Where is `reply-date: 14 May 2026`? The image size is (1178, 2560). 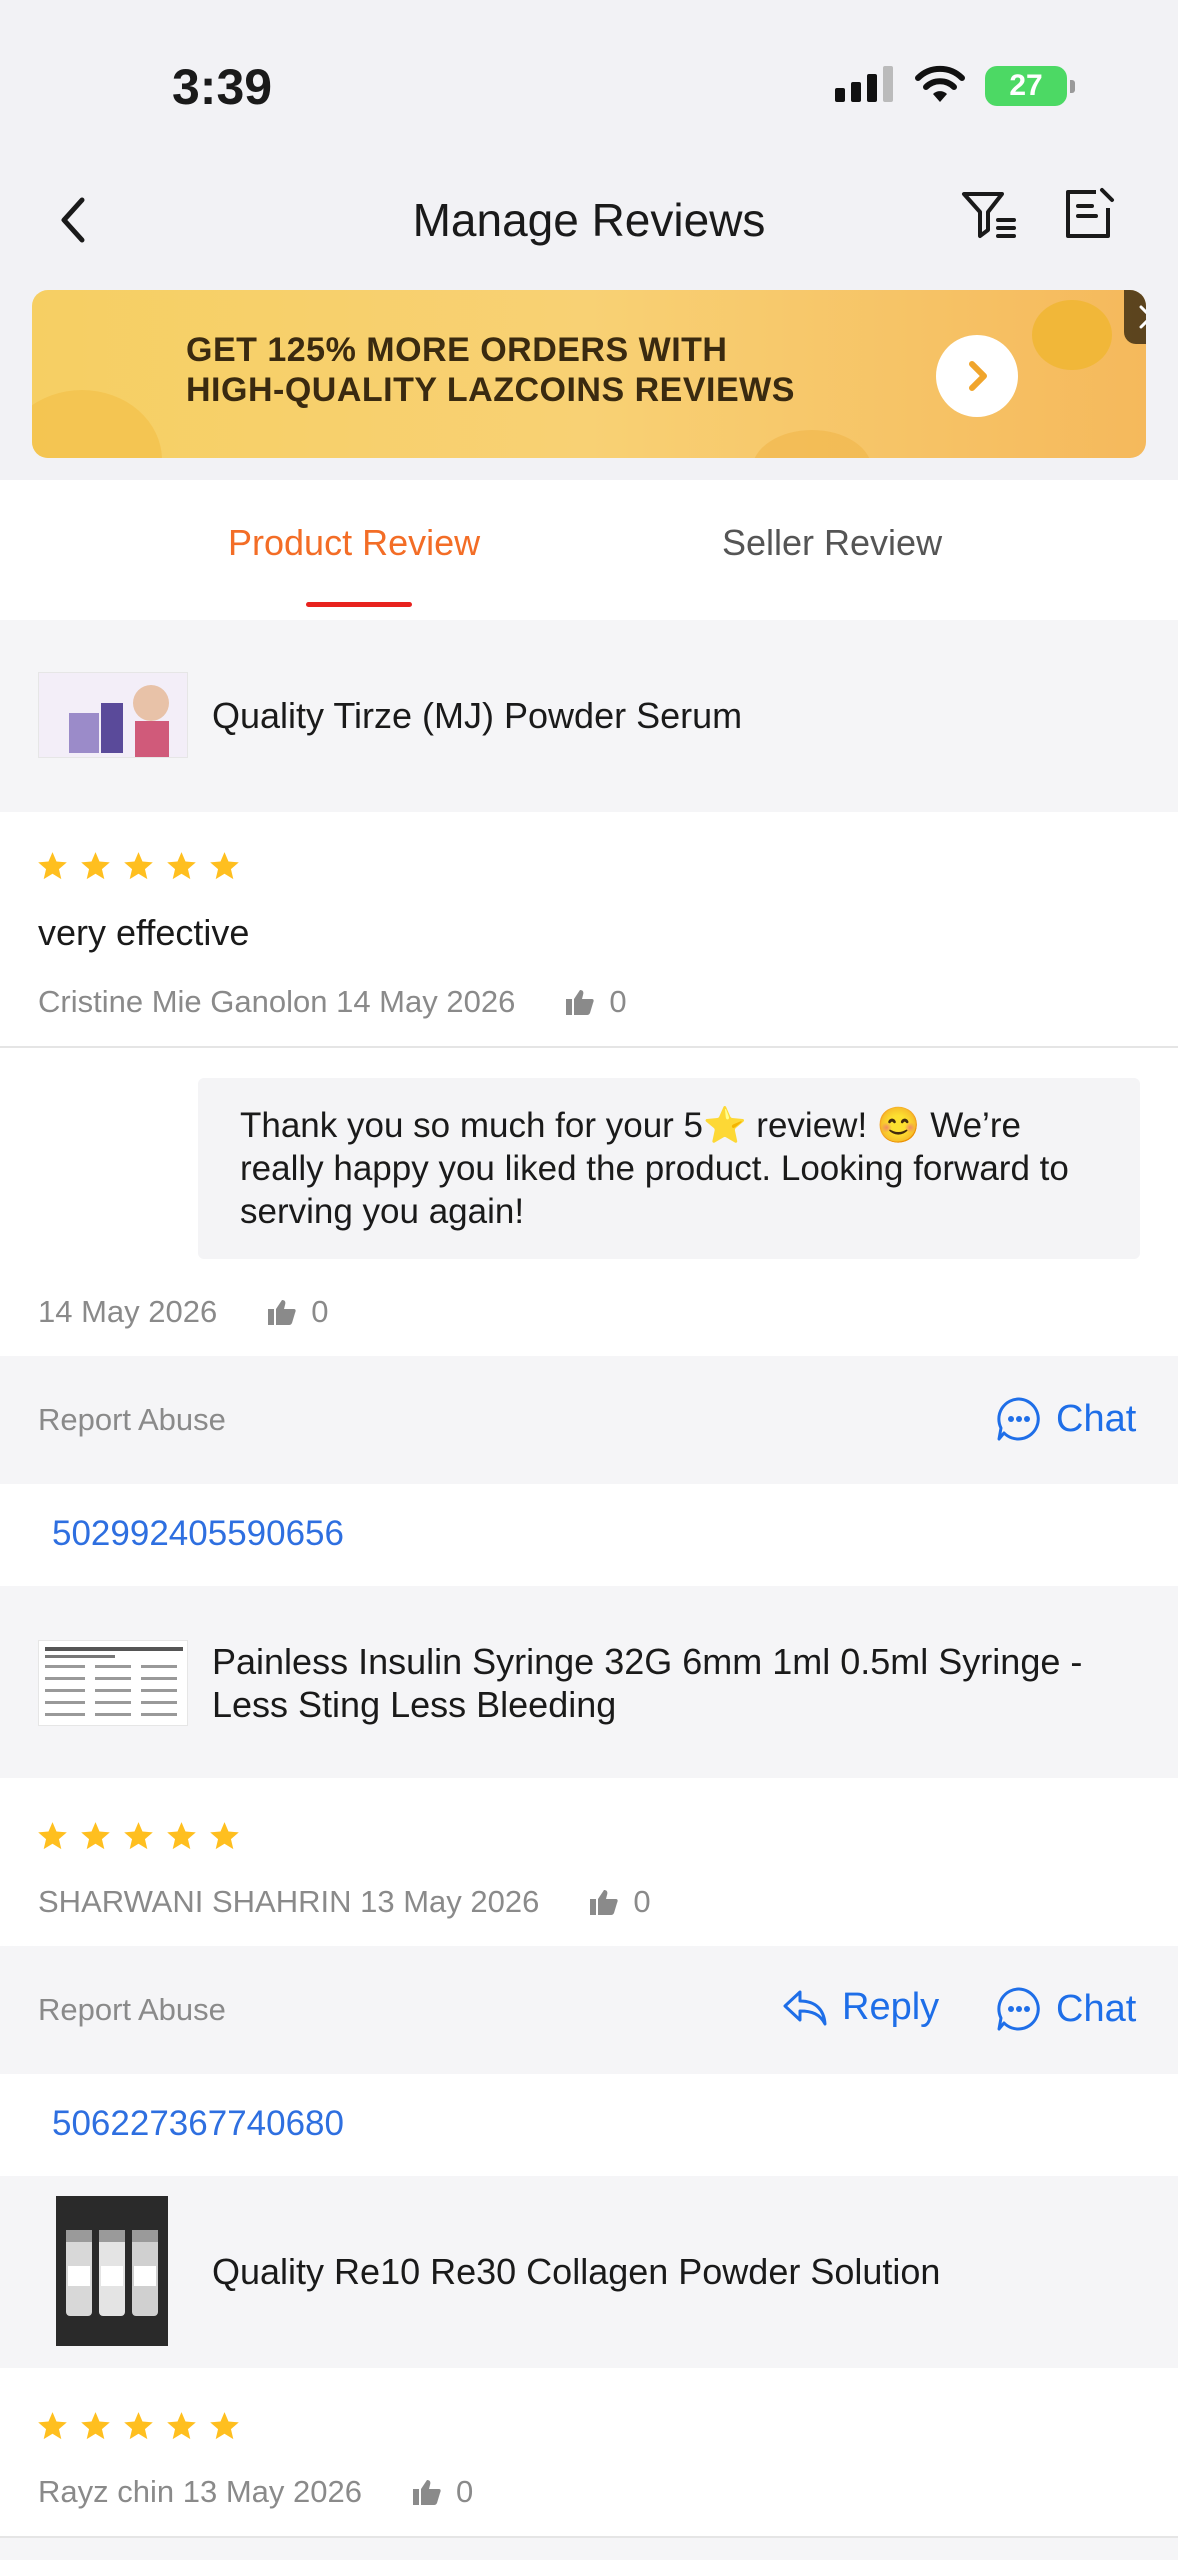 reply-date: 14 May 2026 is located at coordinates (128, 1311).